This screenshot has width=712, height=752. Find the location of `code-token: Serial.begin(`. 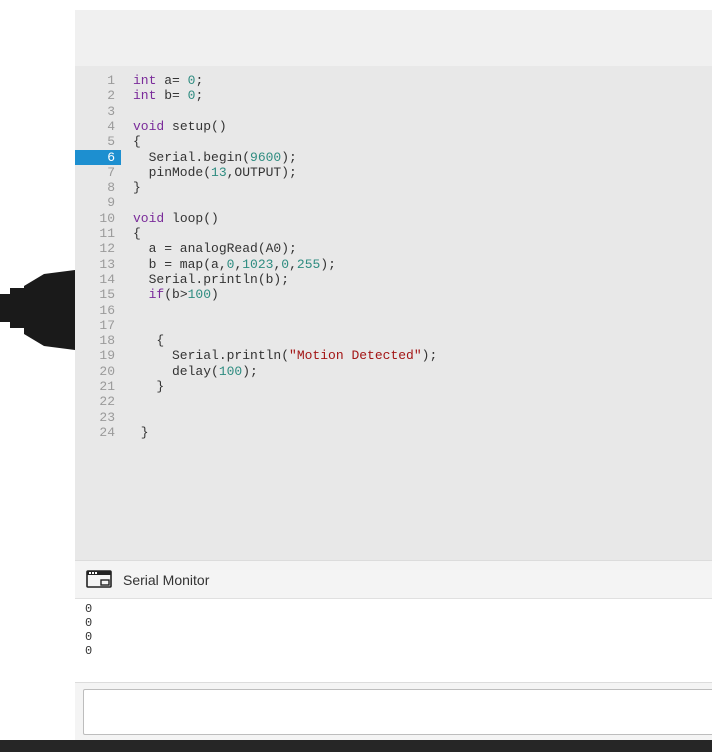

code-token: Serial.begin( is located at coordinates (192, 157).